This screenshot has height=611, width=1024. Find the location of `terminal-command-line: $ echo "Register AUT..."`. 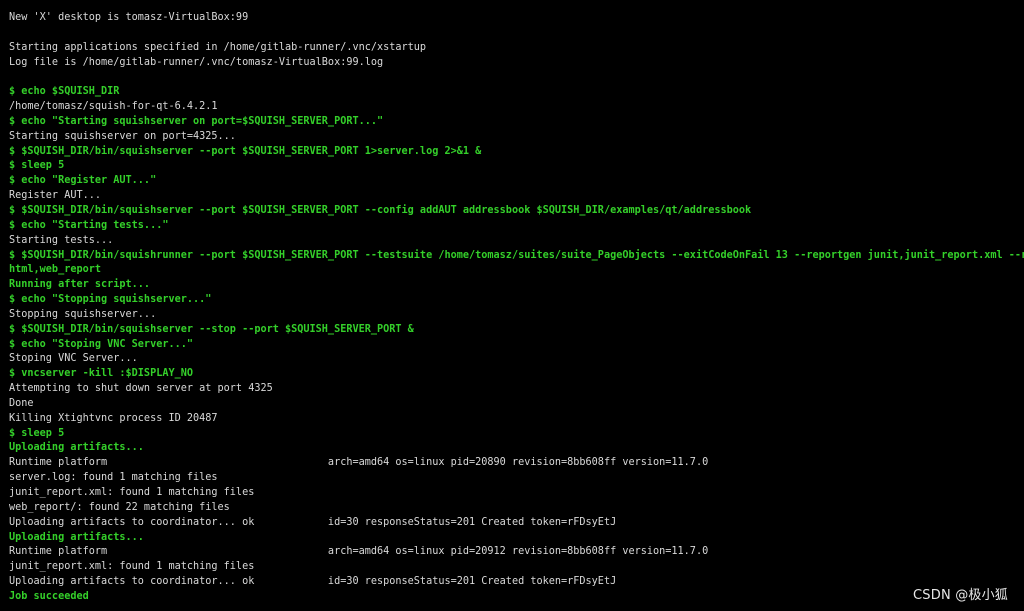

terminal-command-line: $ echo "Register AUT..." is located at coordinates (83, 181).